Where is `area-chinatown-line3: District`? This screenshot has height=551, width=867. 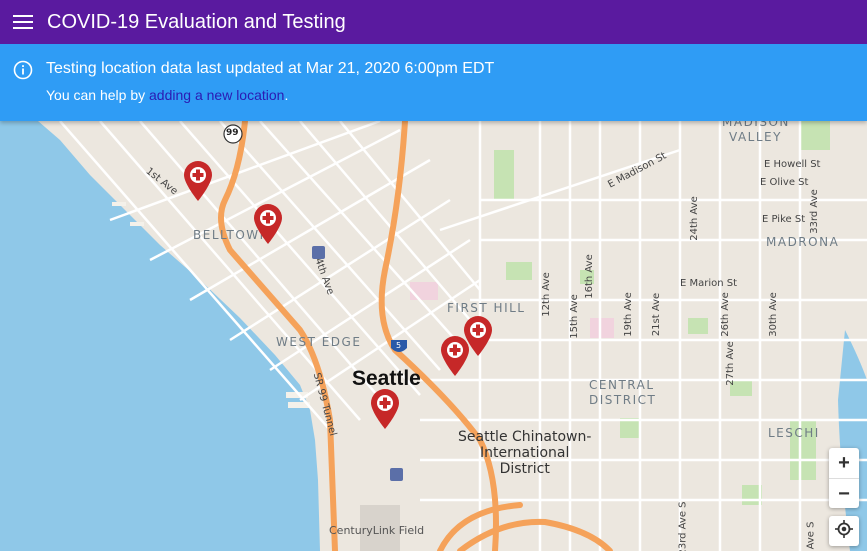
area-chinatown-line3: District is located at coordinates (524, 469).